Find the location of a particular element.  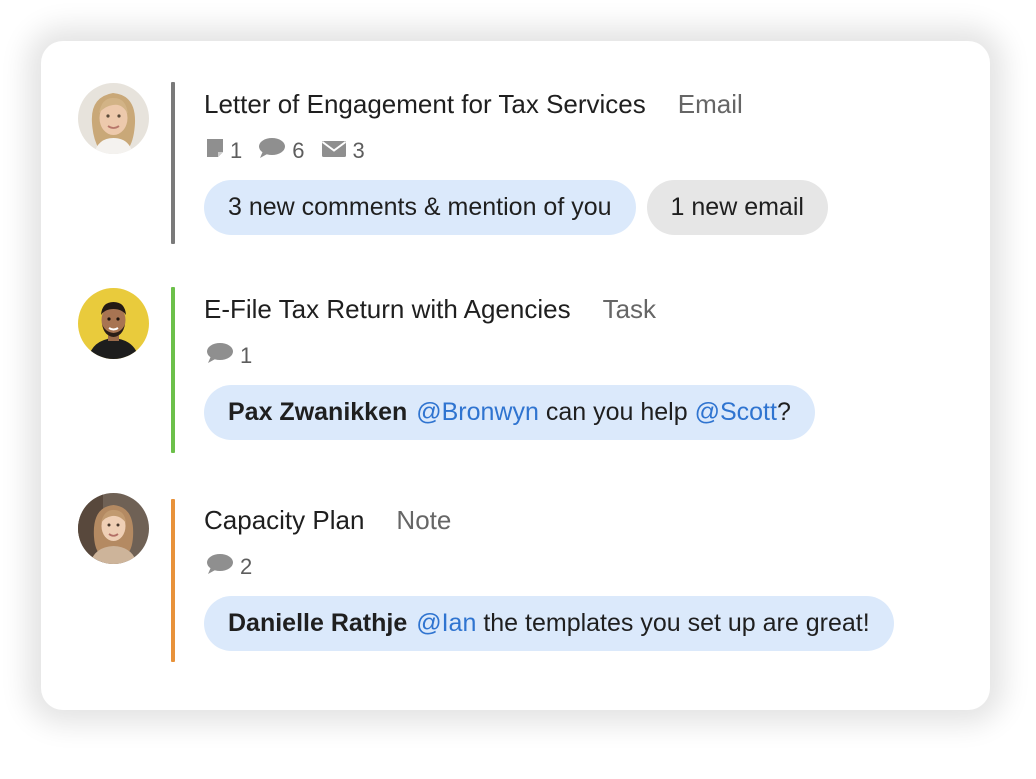

comment-text: ? is located at coordinates (783, 412).